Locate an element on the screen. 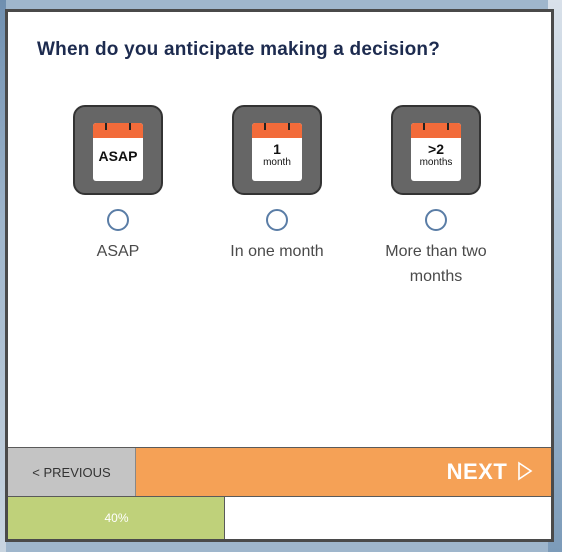 The height and width of the screenshot is (552, 562). calendar-two-plus-months-icon: >2 months is located at coordinates (436, 150).